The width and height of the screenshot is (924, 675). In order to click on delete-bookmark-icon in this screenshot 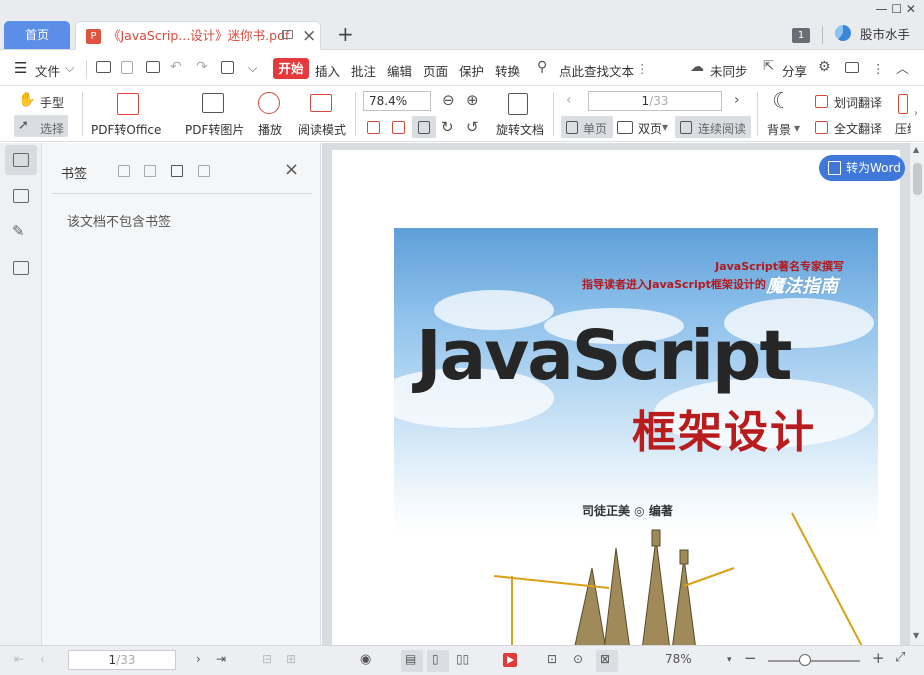, I will do `click(204, 171)`.